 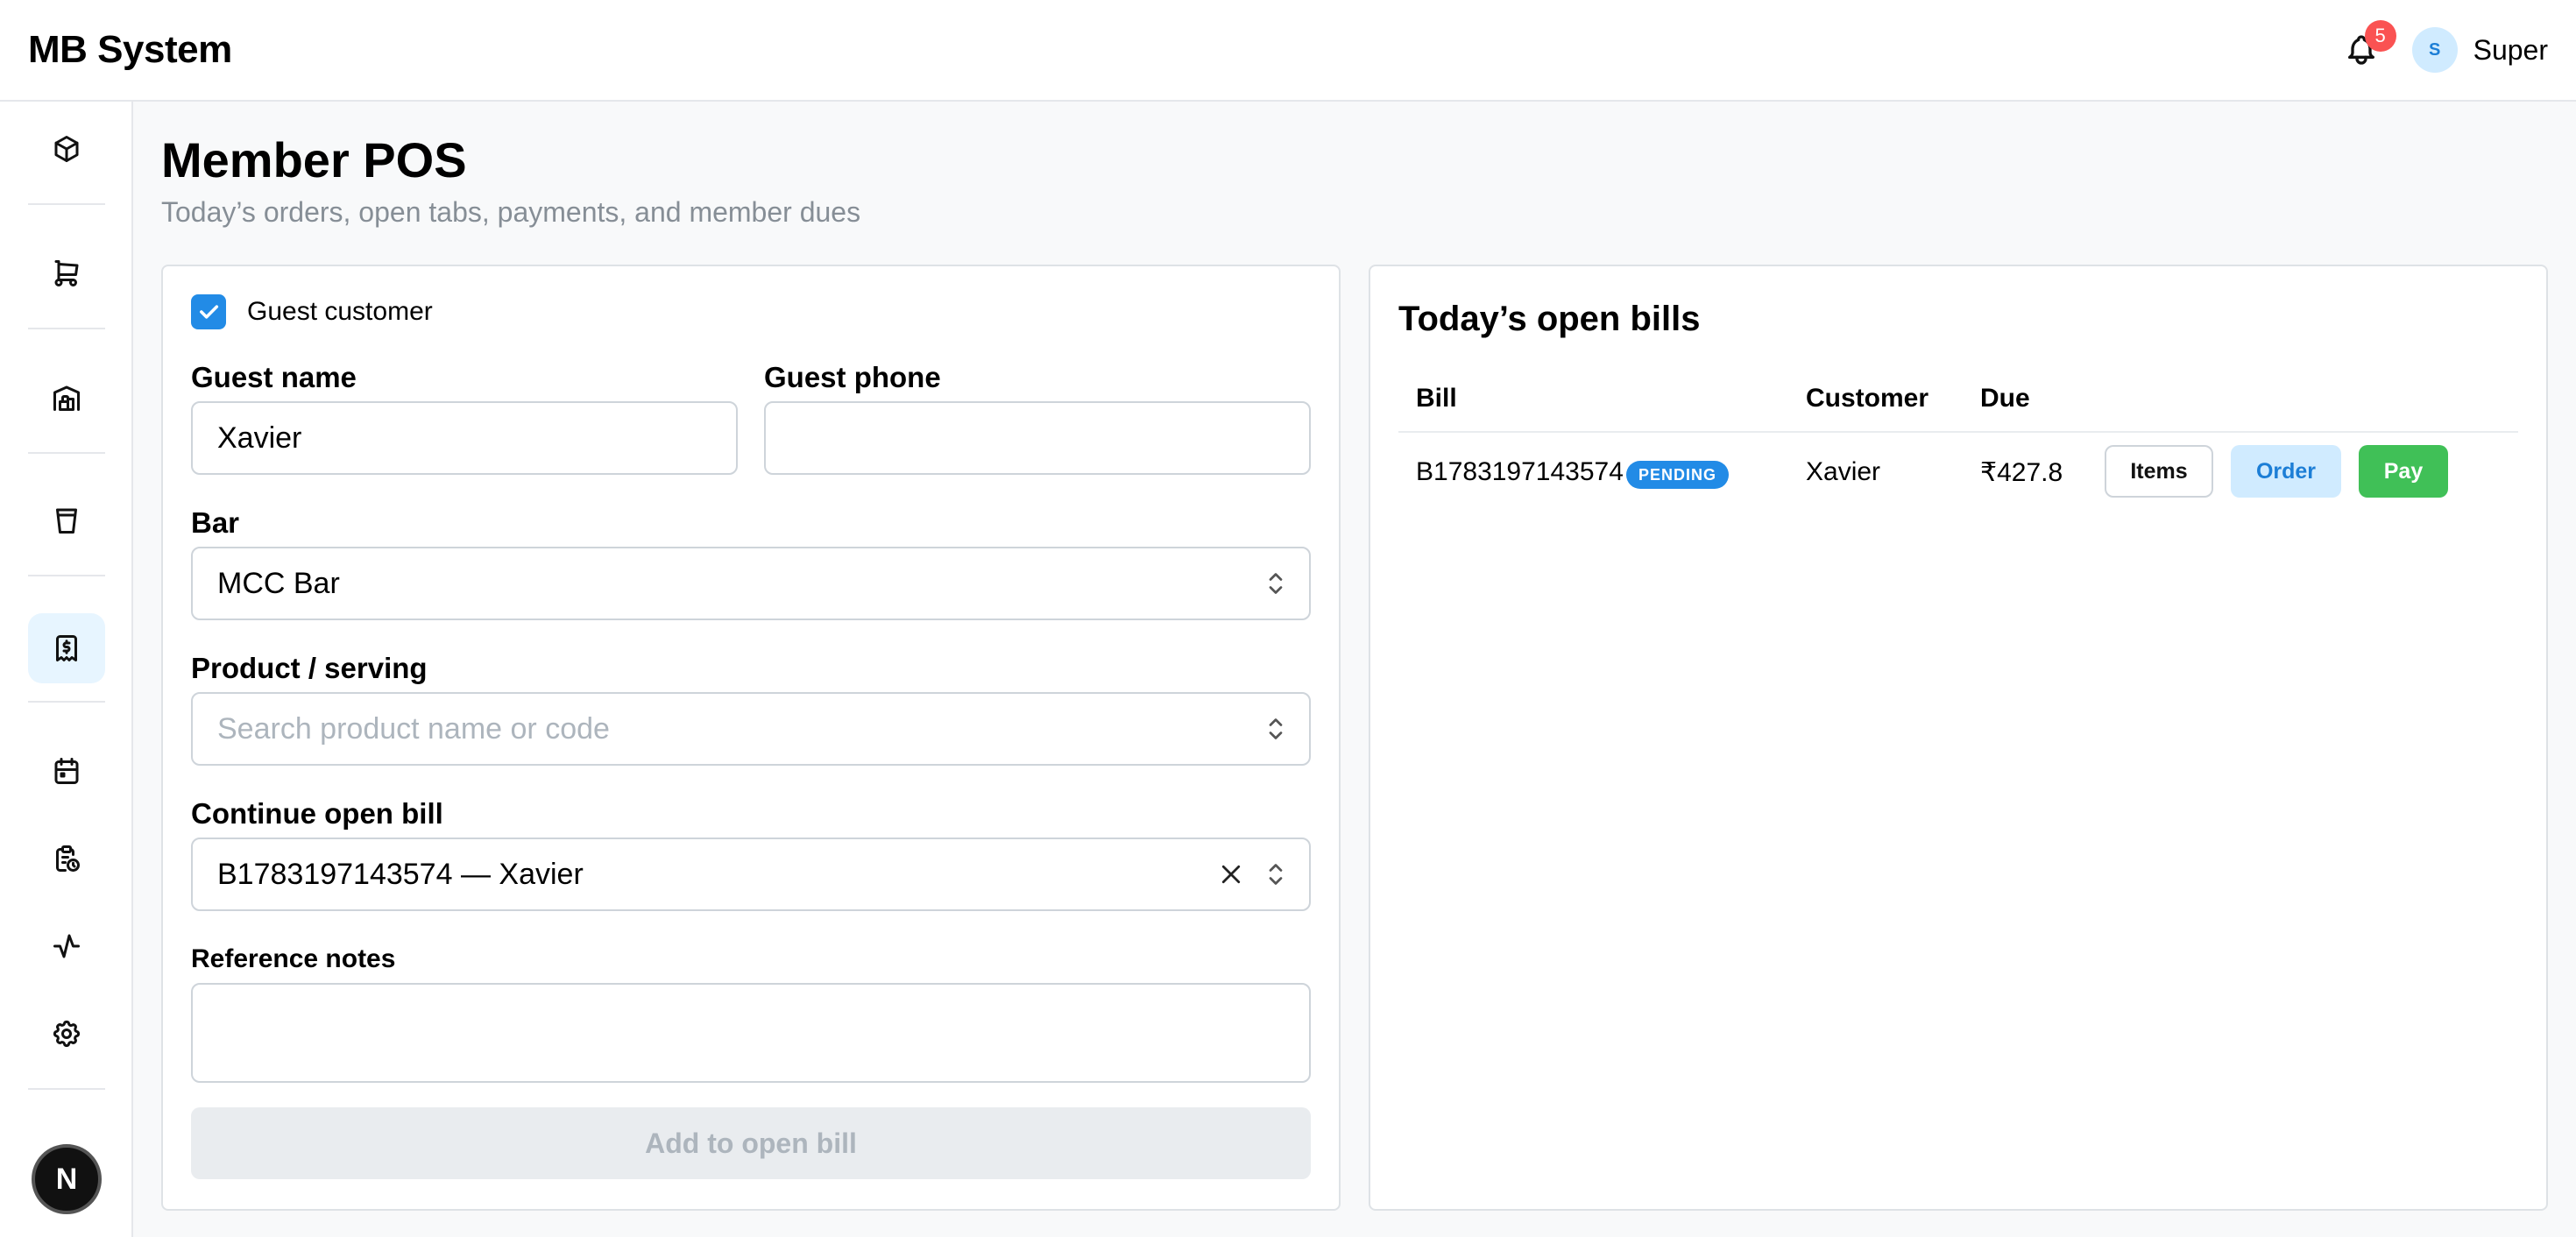 What do you see at coordinates (2380, 36) in the screenshot?
I see `notification-badge: 5` at bounding box center [2380, 36].